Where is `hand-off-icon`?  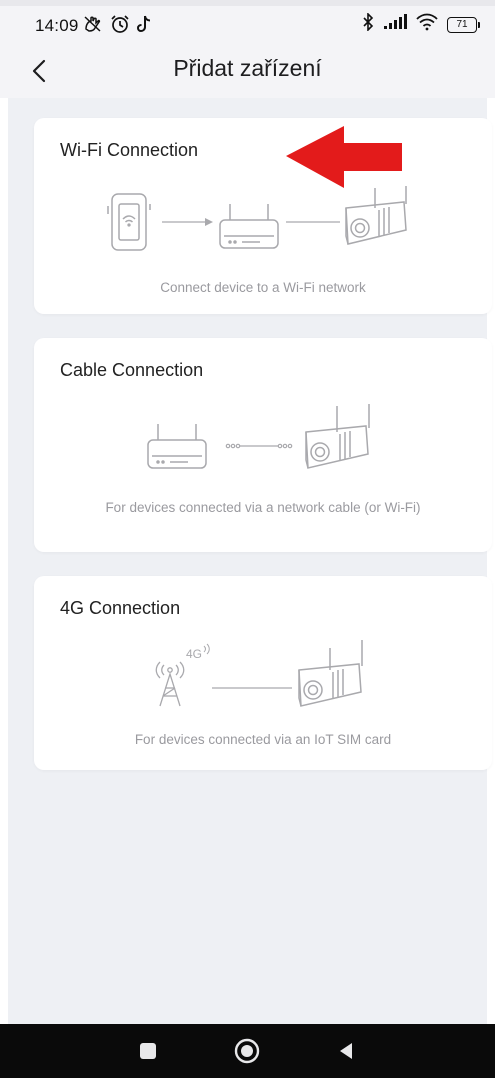 hand-off-icon is located at coordinates (93, 26).